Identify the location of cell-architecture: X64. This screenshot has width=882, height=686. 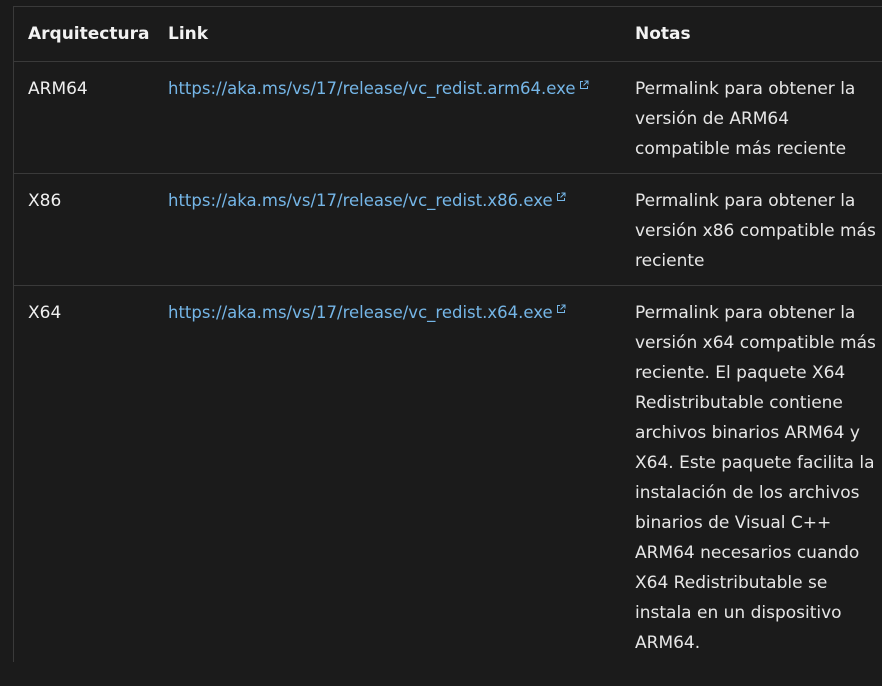
(45, 313).